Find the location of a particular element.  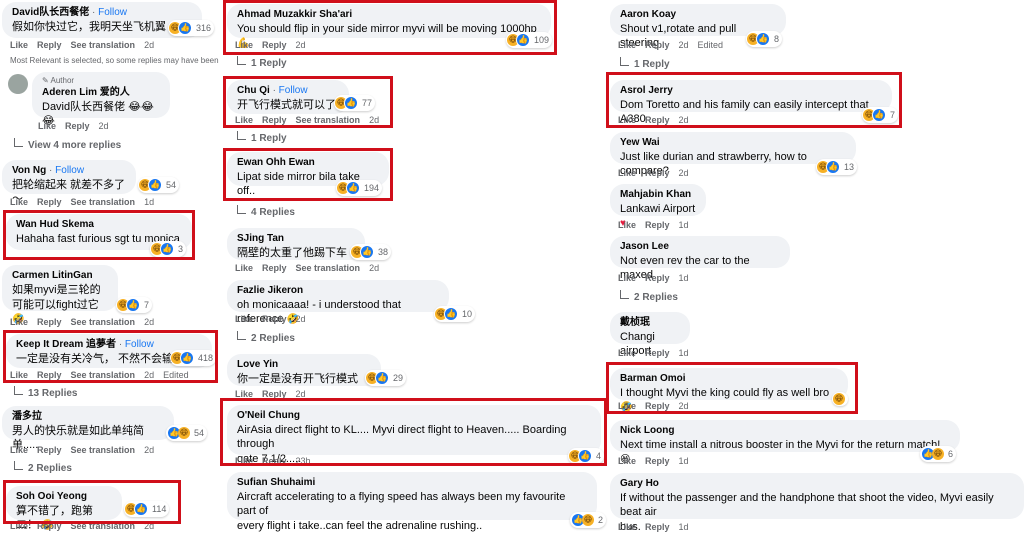

reaction-summary: 👍 😆 54 is located at coordinates (187, 433).